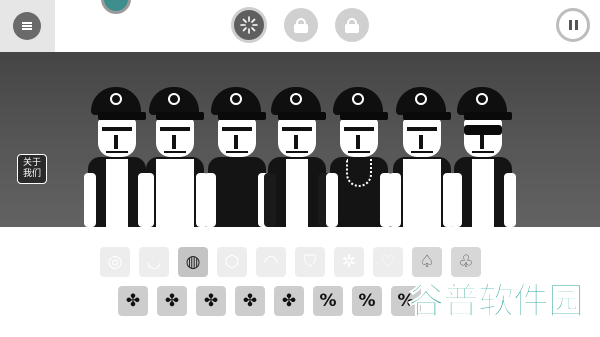  What do you see at coordinates (570, 25) in the screenshot?
I see `pause-icon` at bounding box center [570, 25].